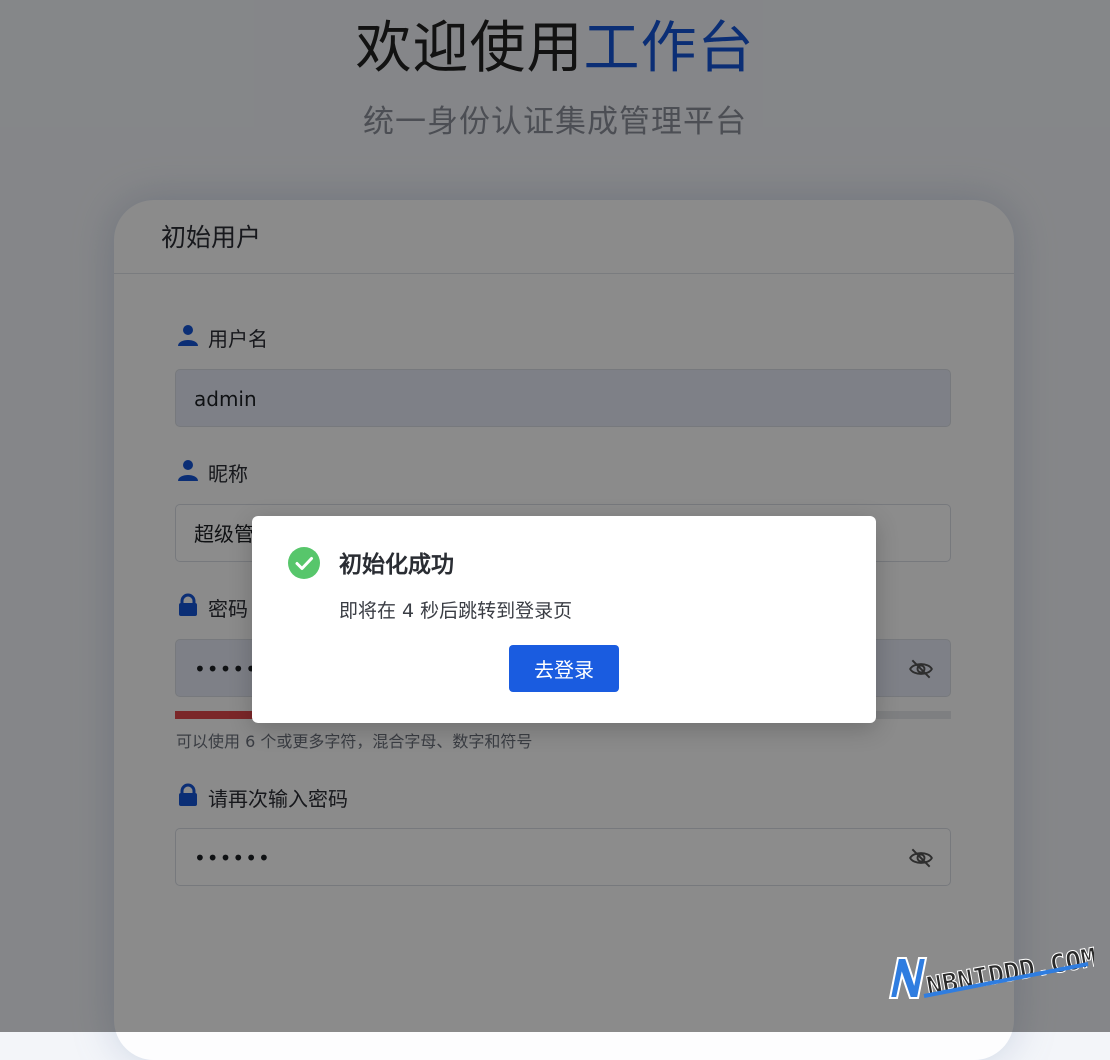 Image resolution: width=1110 pixels, height=1060 pixels. I want to click on watermark-text: NBNIDDD.COM, so click(1009, 972).